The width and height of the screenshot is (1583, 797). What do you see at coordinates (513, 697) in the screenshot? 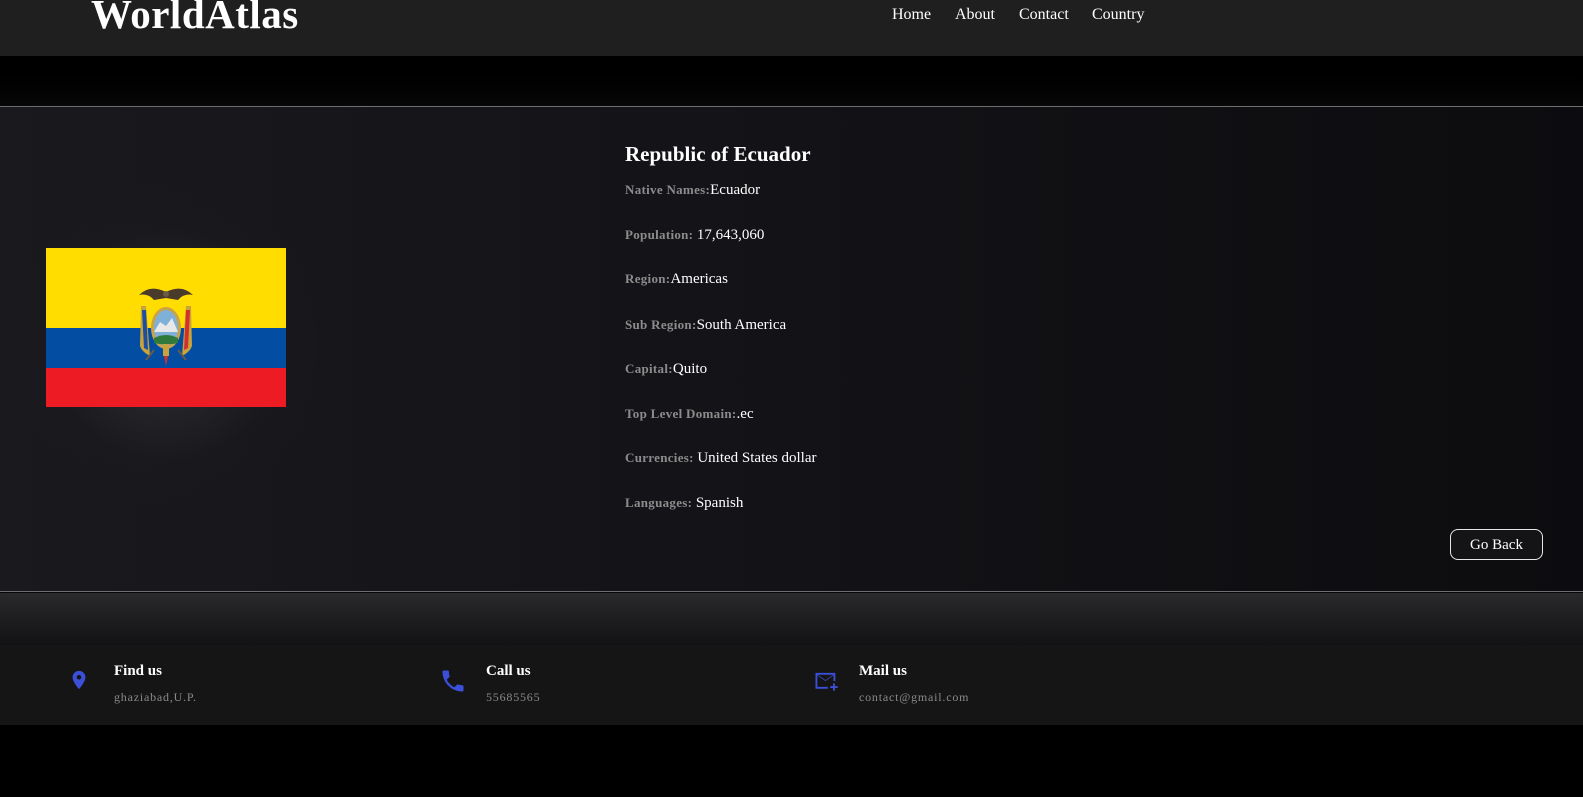
I see `footer-phone: 55685565` at bounding box center [513, 697].